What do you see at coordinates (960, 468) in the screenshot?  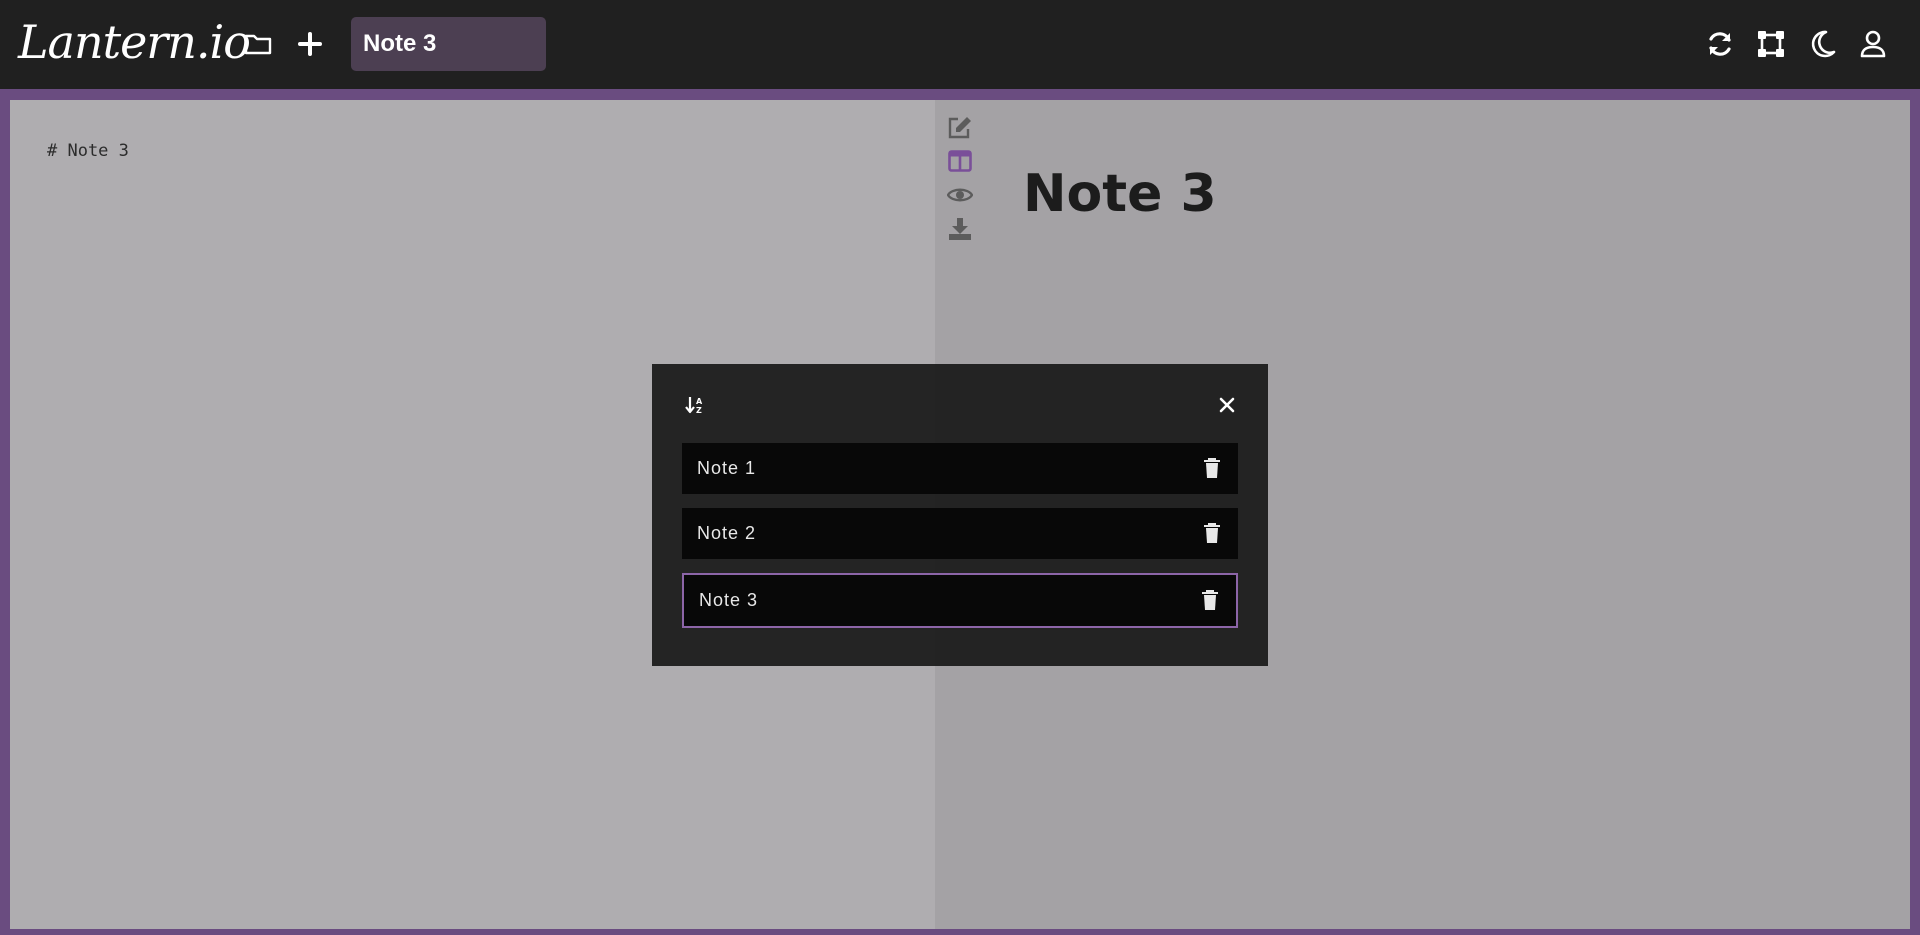 I see `note-list-item: Note 1` at bounding box center [960, 468].